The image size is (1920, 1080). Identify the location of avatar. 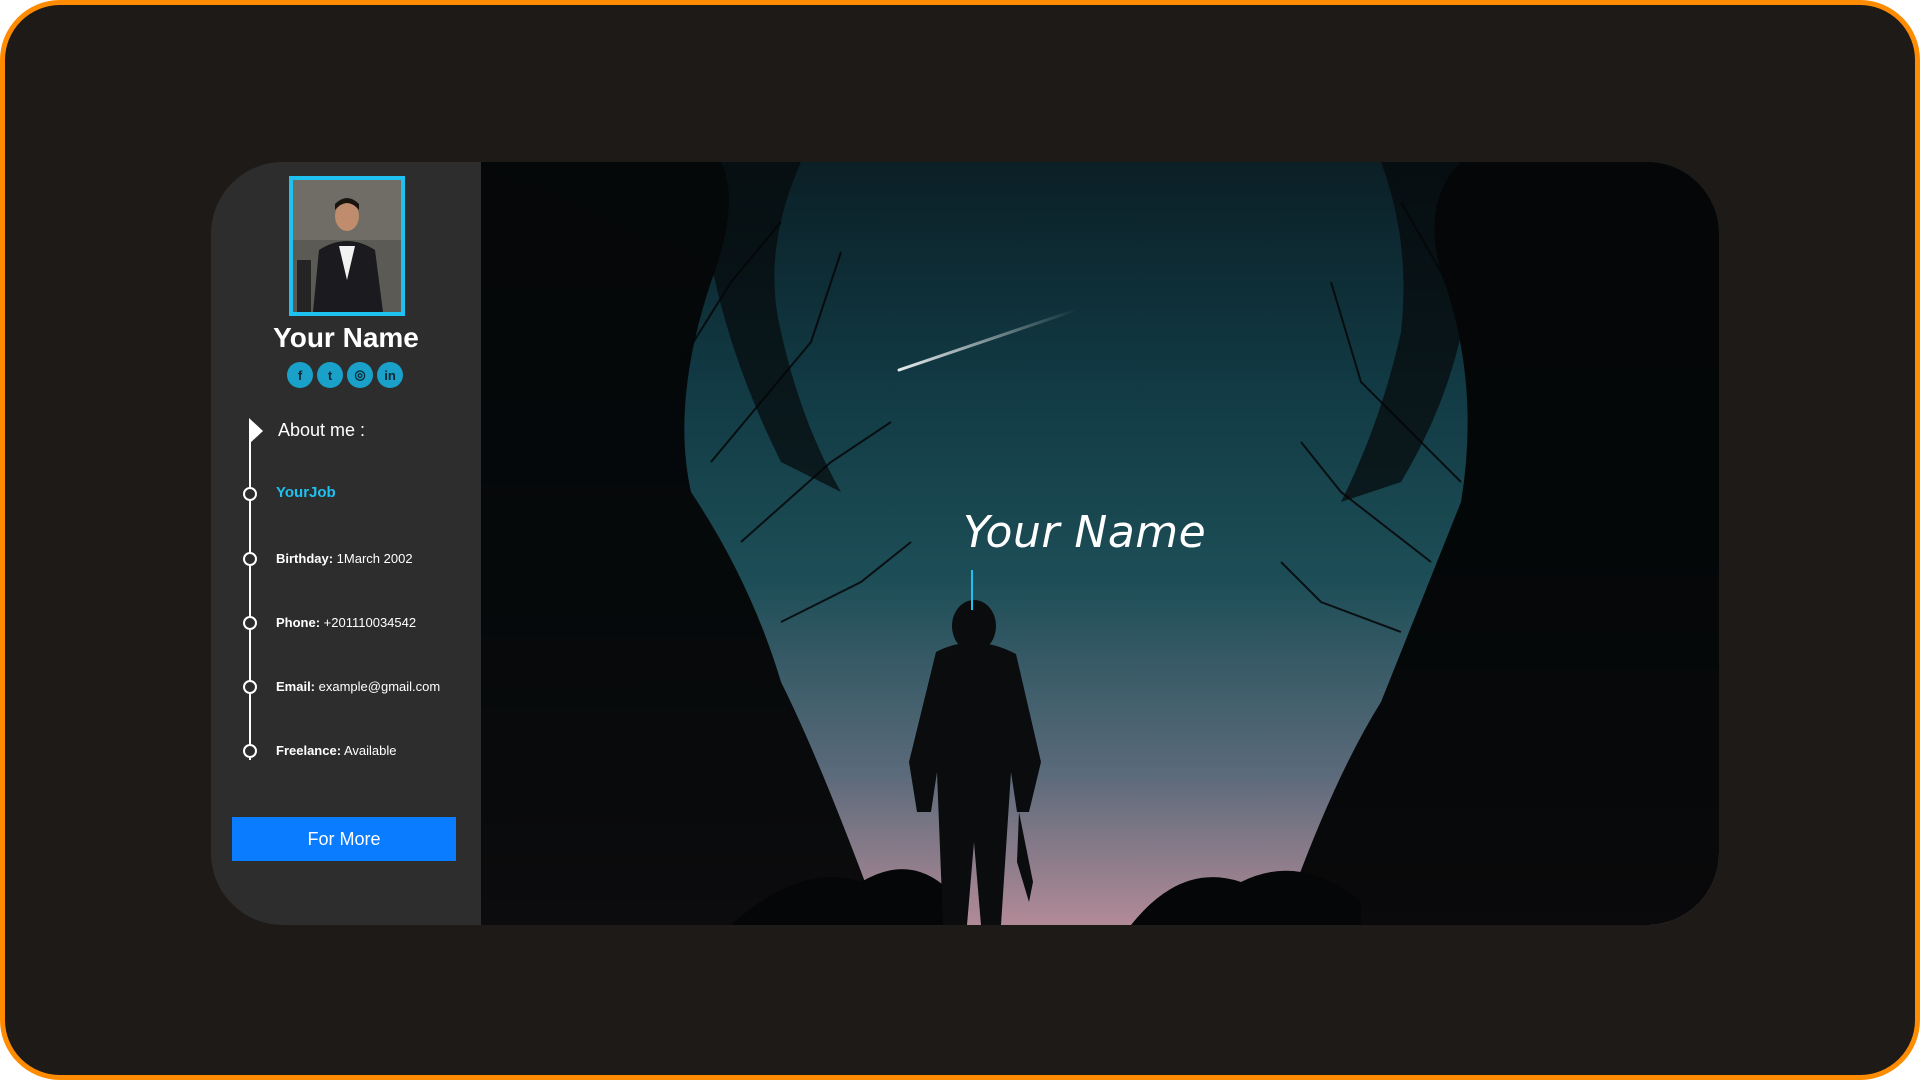
(347, 246).